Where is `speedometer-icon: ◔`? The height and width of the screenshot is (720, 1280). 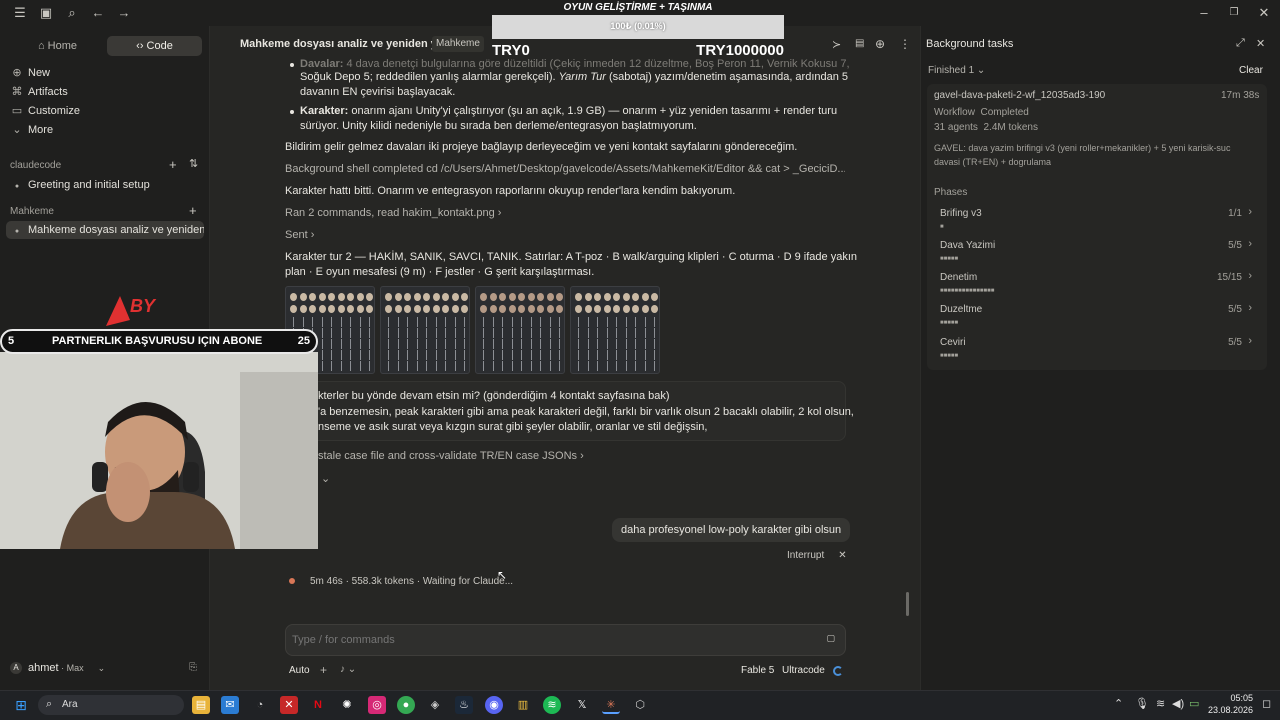 speedometer-icon: ◔ is located at coordinates (260, 705).